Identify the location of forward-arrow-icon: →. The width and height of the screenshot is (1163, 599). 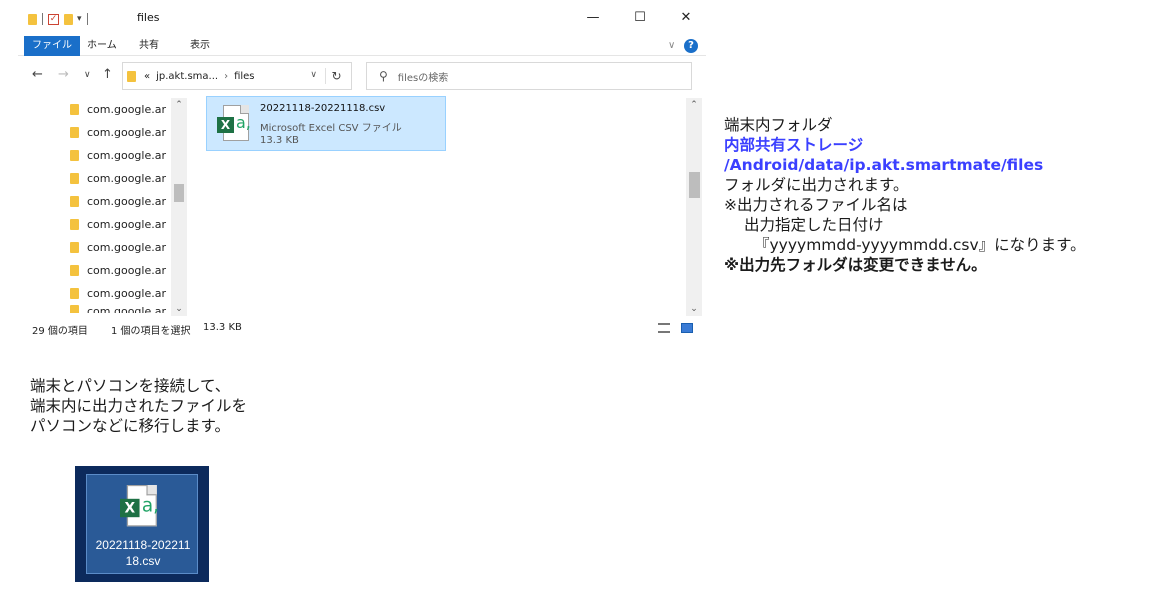
(63, 74).